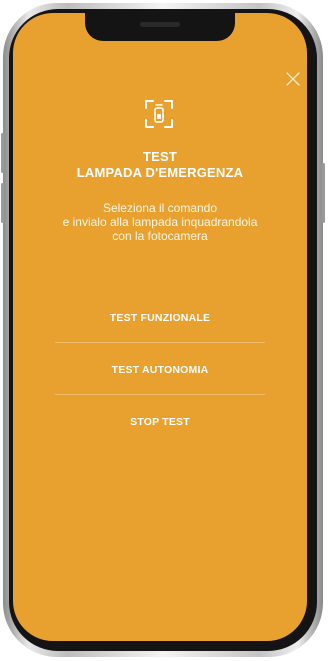 The width and height of the screenshot is (329, 661). Describe the element at coordinates (160, 208) in the screenshot. I see `instruction-text: Seleziona il comando` at that location.